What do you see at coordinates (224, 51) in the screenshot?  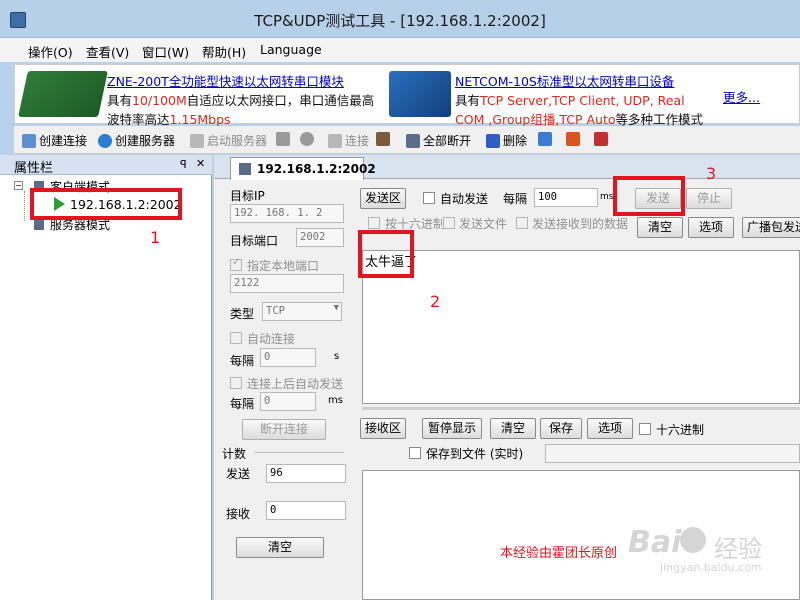 I see `menu-help: 帮助(H)` at bounding box center [224, 51].